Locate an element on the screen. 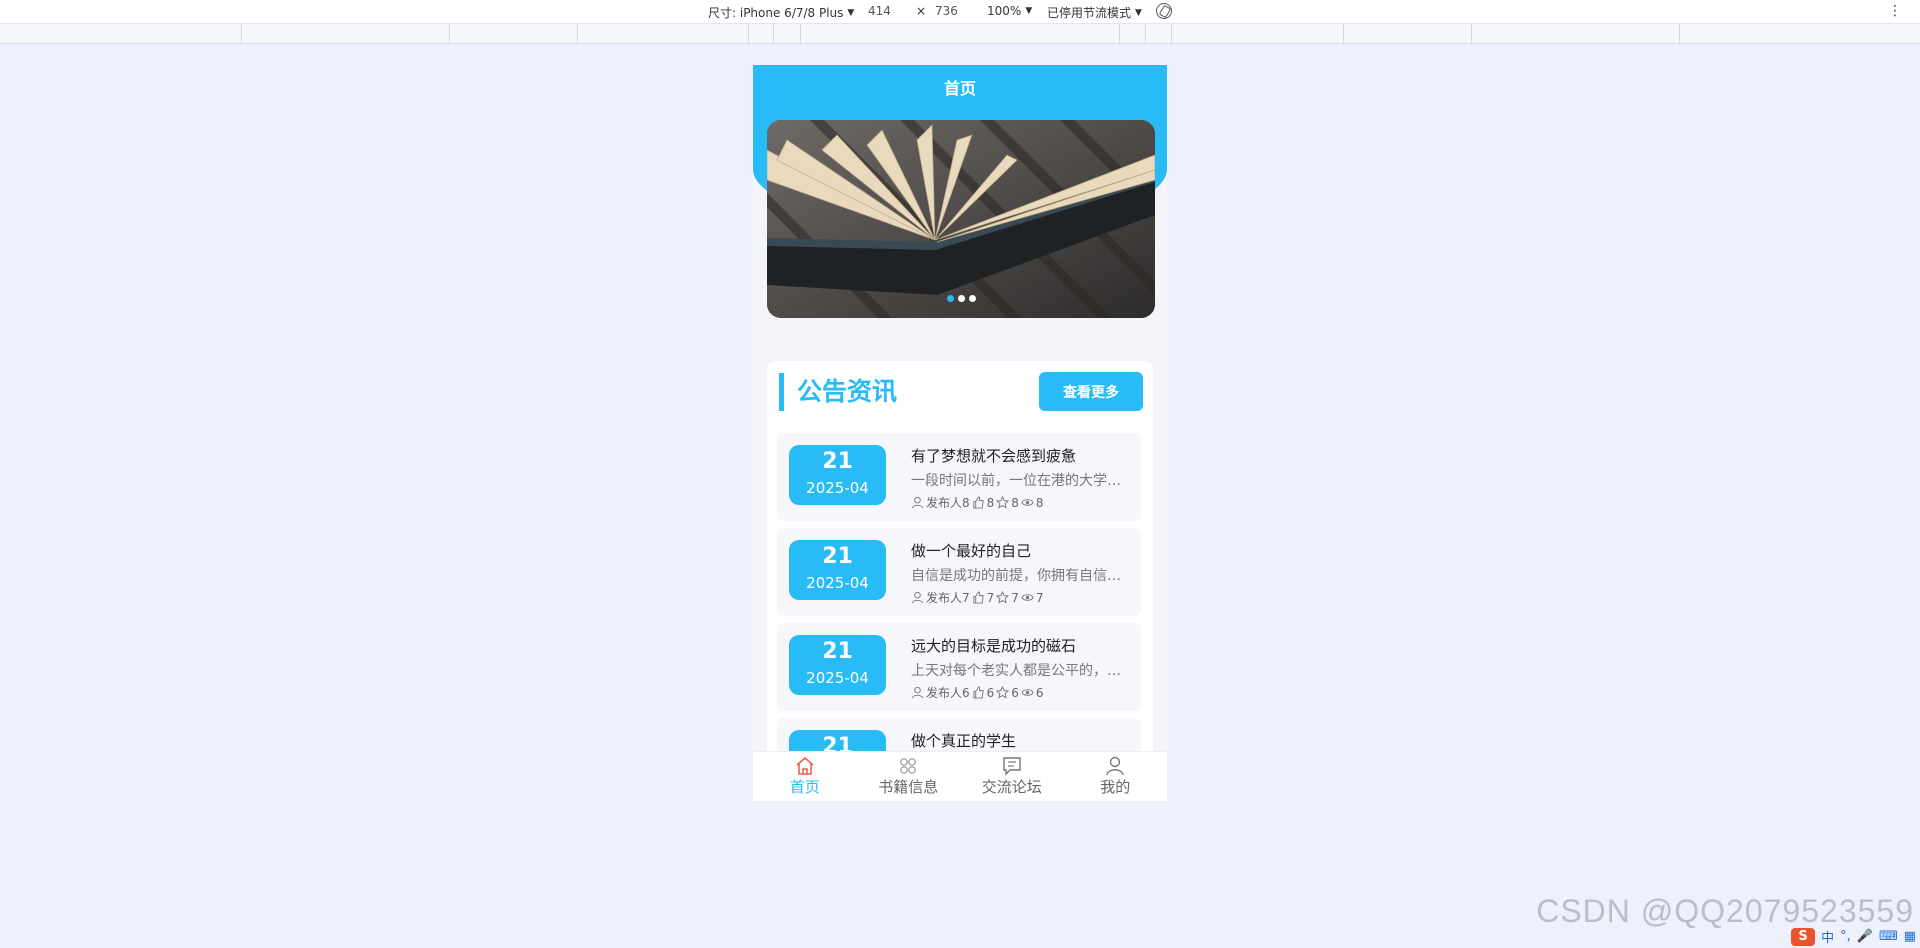 This screenshot has height=948, width=1920. publisher: 发布人7 is located at coordinates (948, 598).